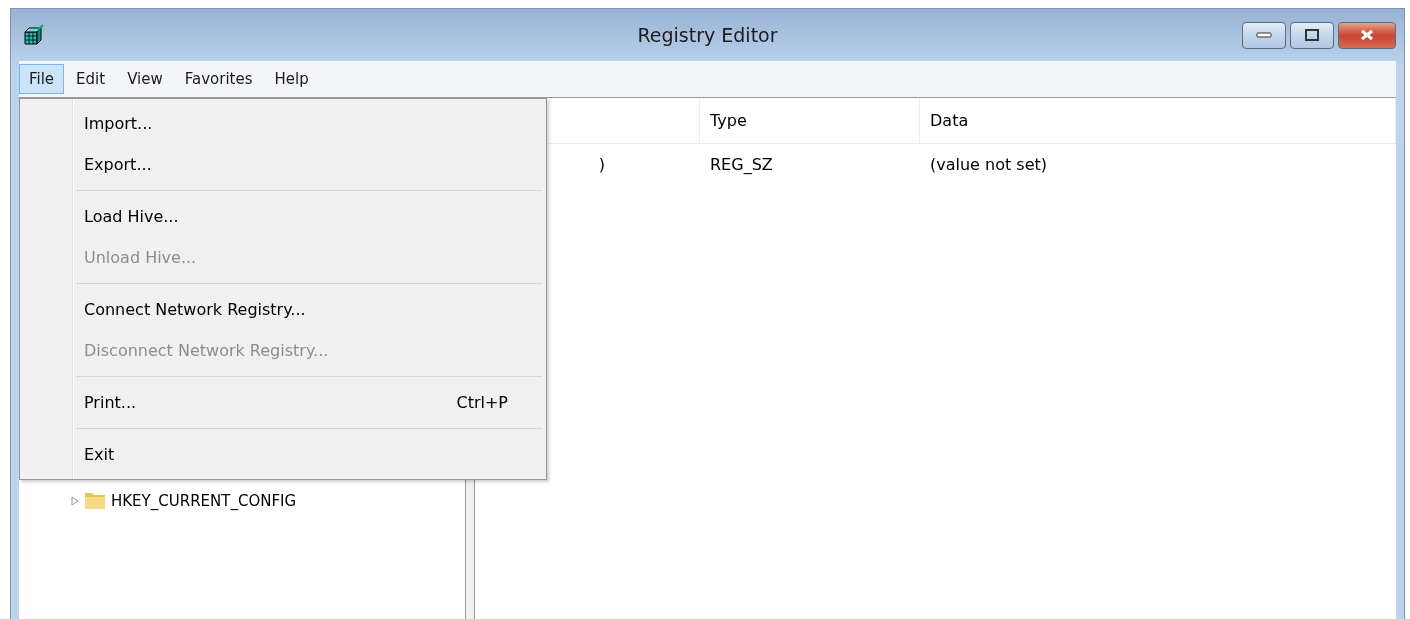 The image size is (1410, 619). What do you see at coordinates (707, 35) in the screenshot?
I see `window-title: Registry Editor` at bounding box center [707, 35].